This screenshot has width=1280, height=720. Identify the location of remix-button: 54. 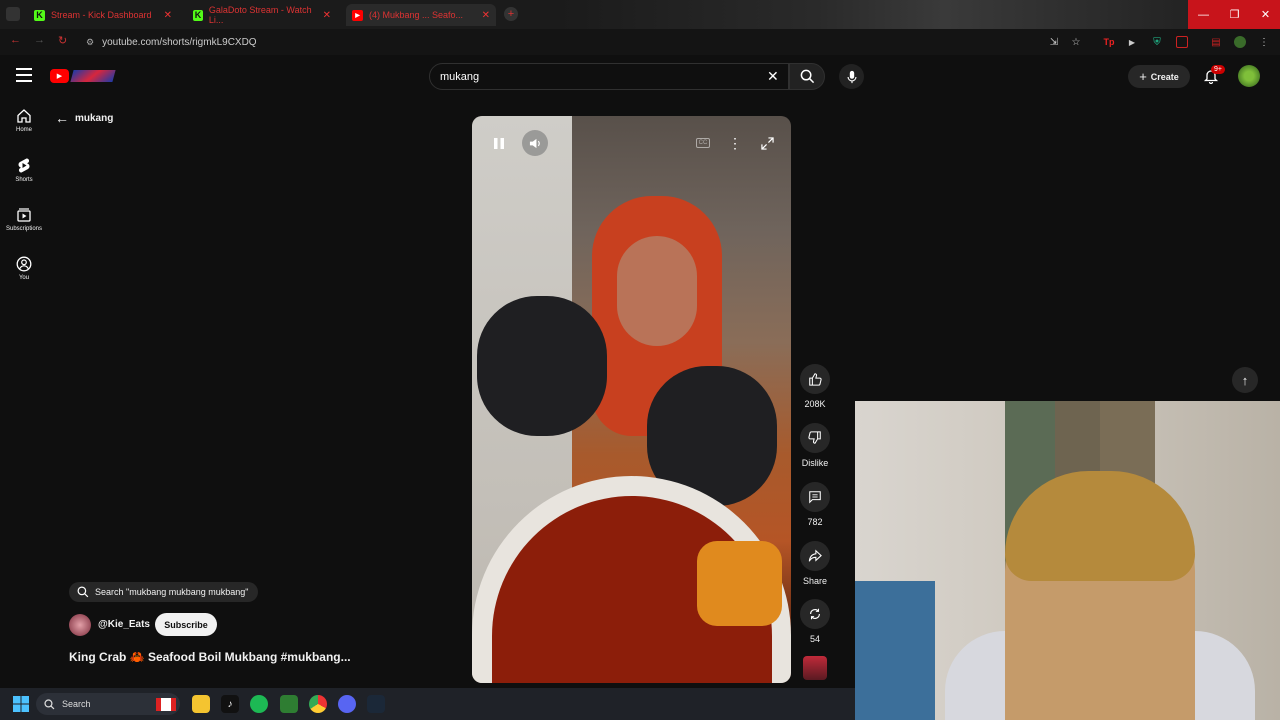
(815, 621).